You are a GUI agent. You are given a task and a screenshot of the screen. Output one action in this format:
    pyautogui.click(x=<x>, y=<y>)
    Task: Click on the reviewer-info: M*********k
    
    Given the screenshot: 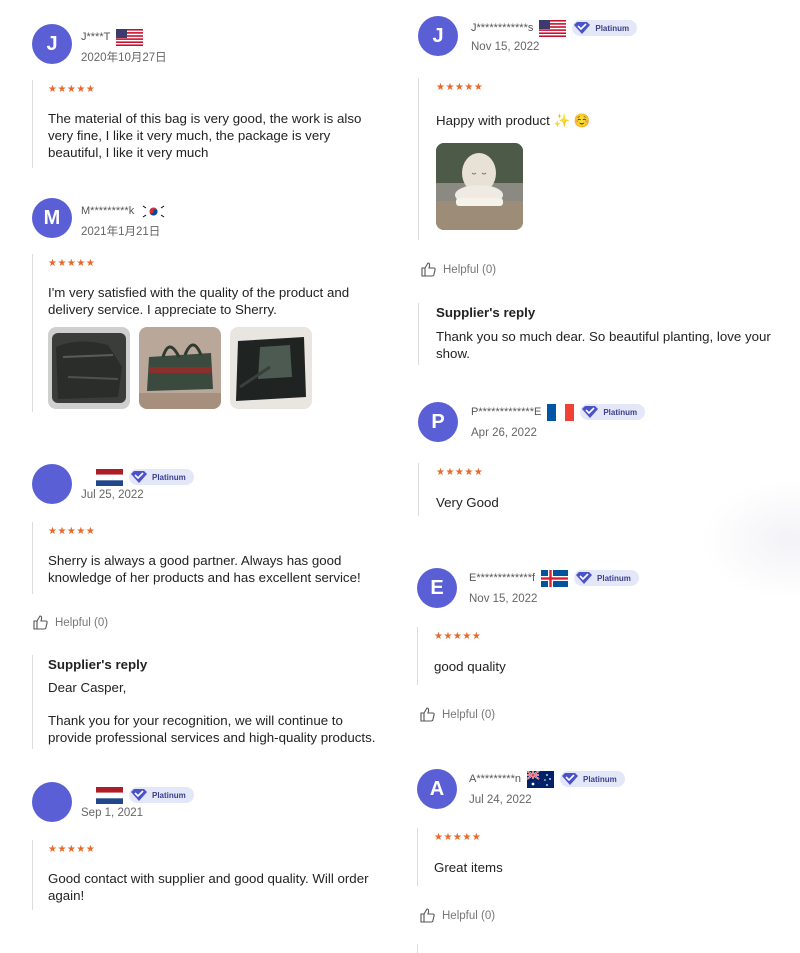 What is the action you would take?
    pyautogui.click(x=127, y=211)
    